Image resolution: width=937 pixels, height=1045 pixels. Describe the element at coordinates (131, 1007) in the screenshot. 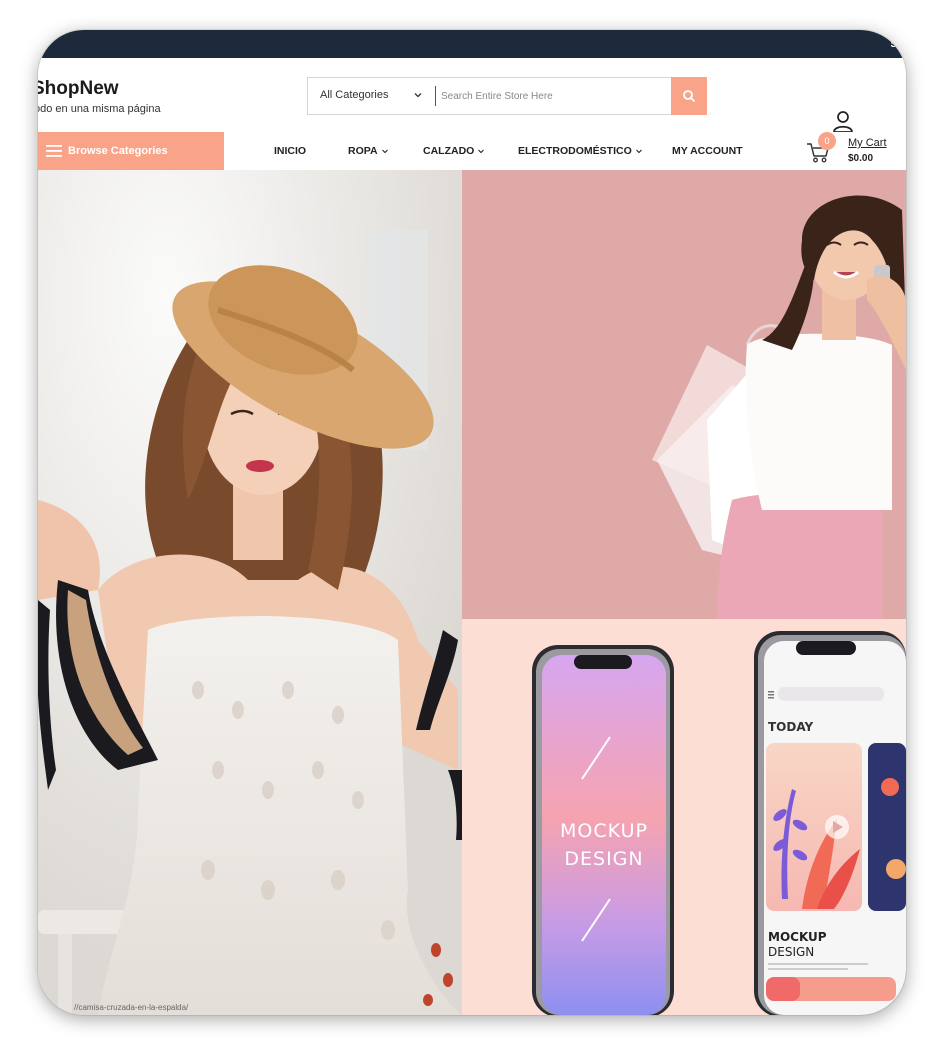

I see `status-url: //camisa-cruzada-en-la-espalda/` at that location.